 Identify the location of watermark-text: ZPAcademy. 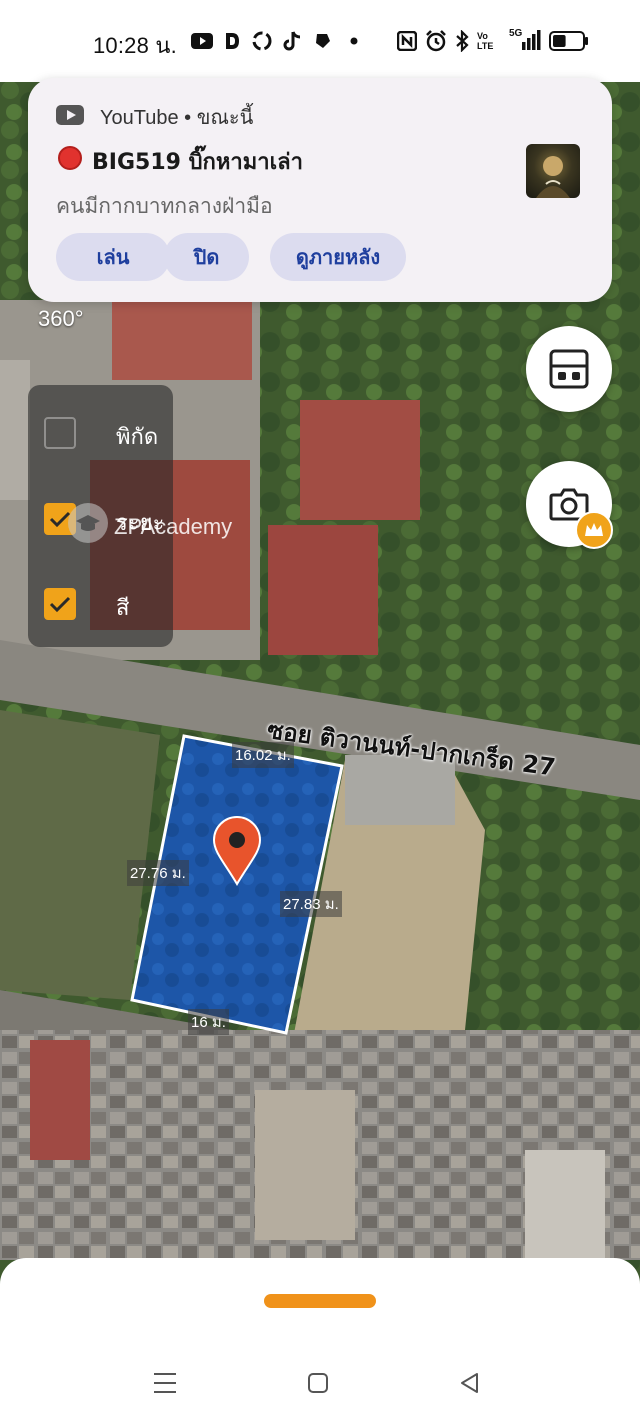
(173, 526).